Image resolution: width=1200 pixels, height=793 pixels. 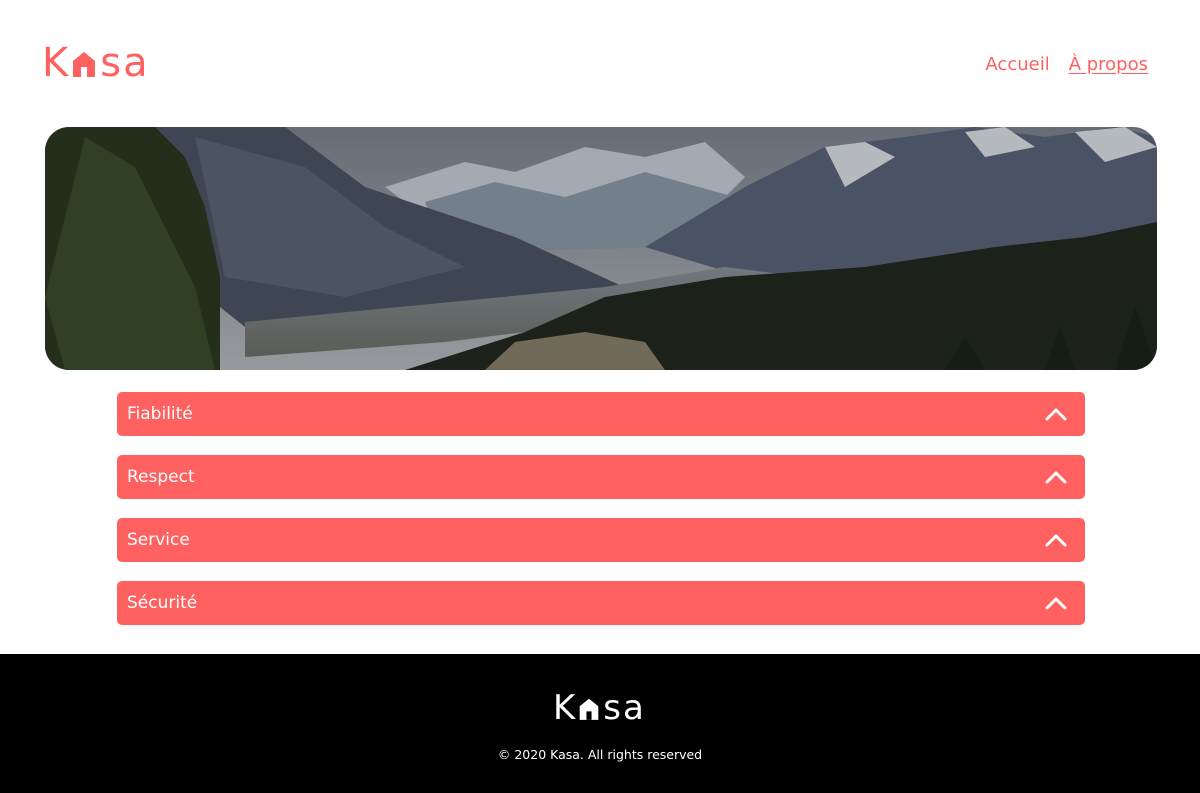 I want to click on accordion-title: Sécurité, so click(x=162, y=603).